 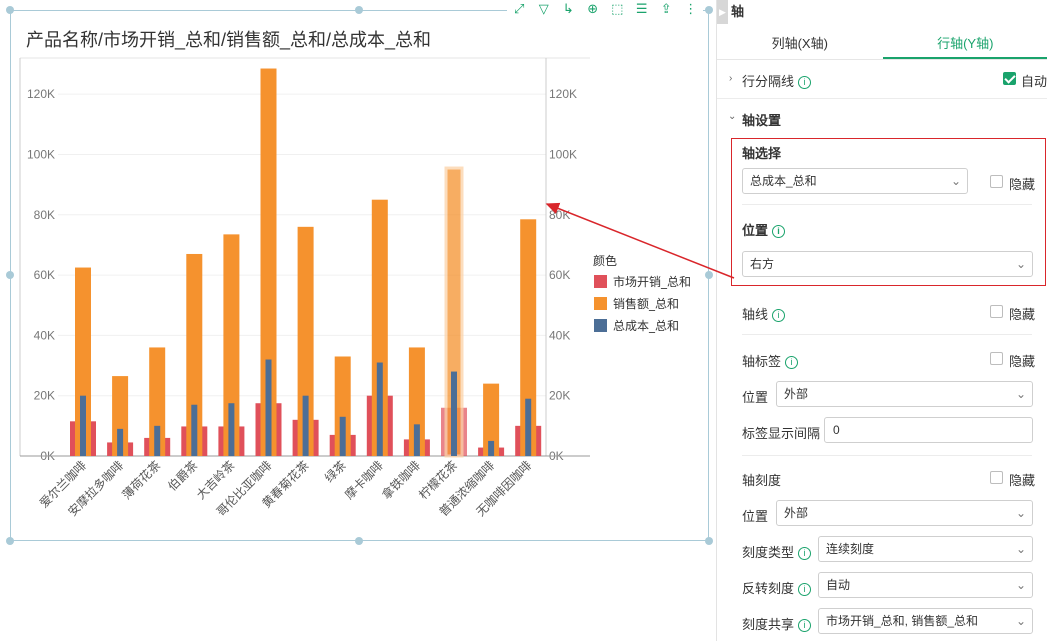 I want to click on y-tick-label-left: 40K, so click(x=44, y=335).